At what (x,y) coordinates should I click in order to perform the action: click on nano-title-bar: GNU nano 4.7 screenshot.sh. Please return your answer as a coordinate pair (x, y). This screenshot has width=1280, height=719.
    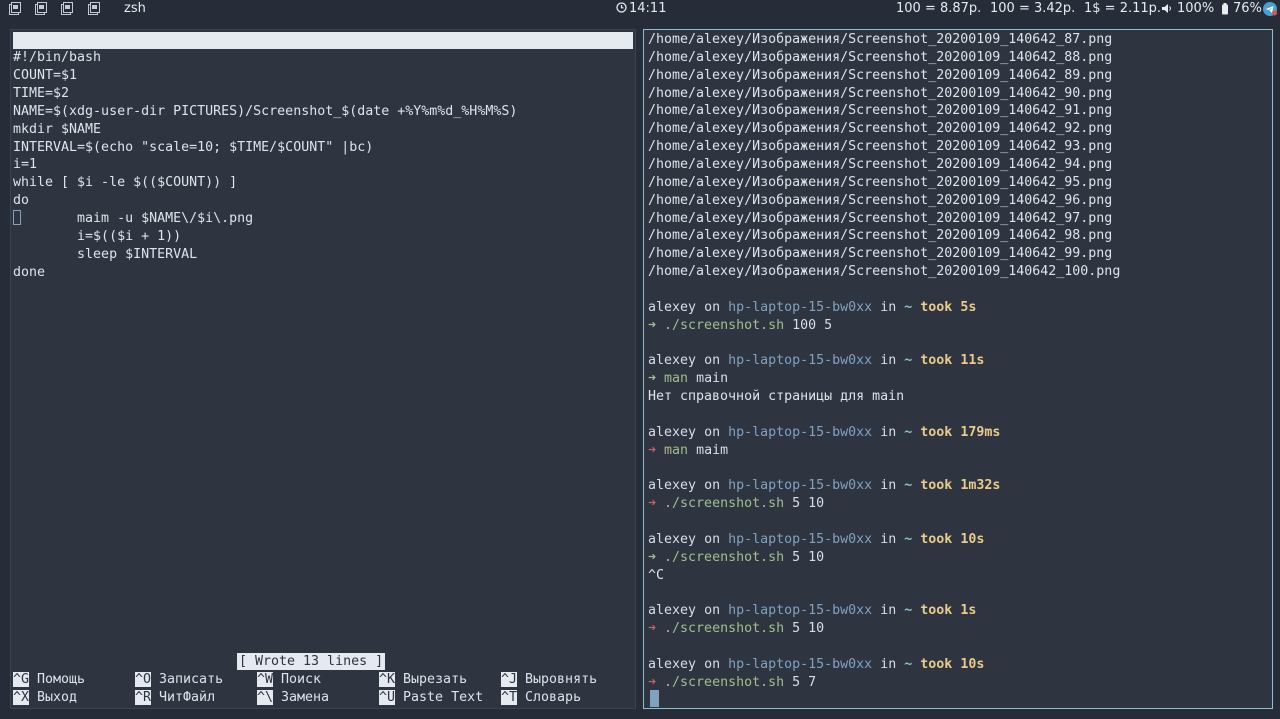
    Looking at the image, I should click on (323, 57).